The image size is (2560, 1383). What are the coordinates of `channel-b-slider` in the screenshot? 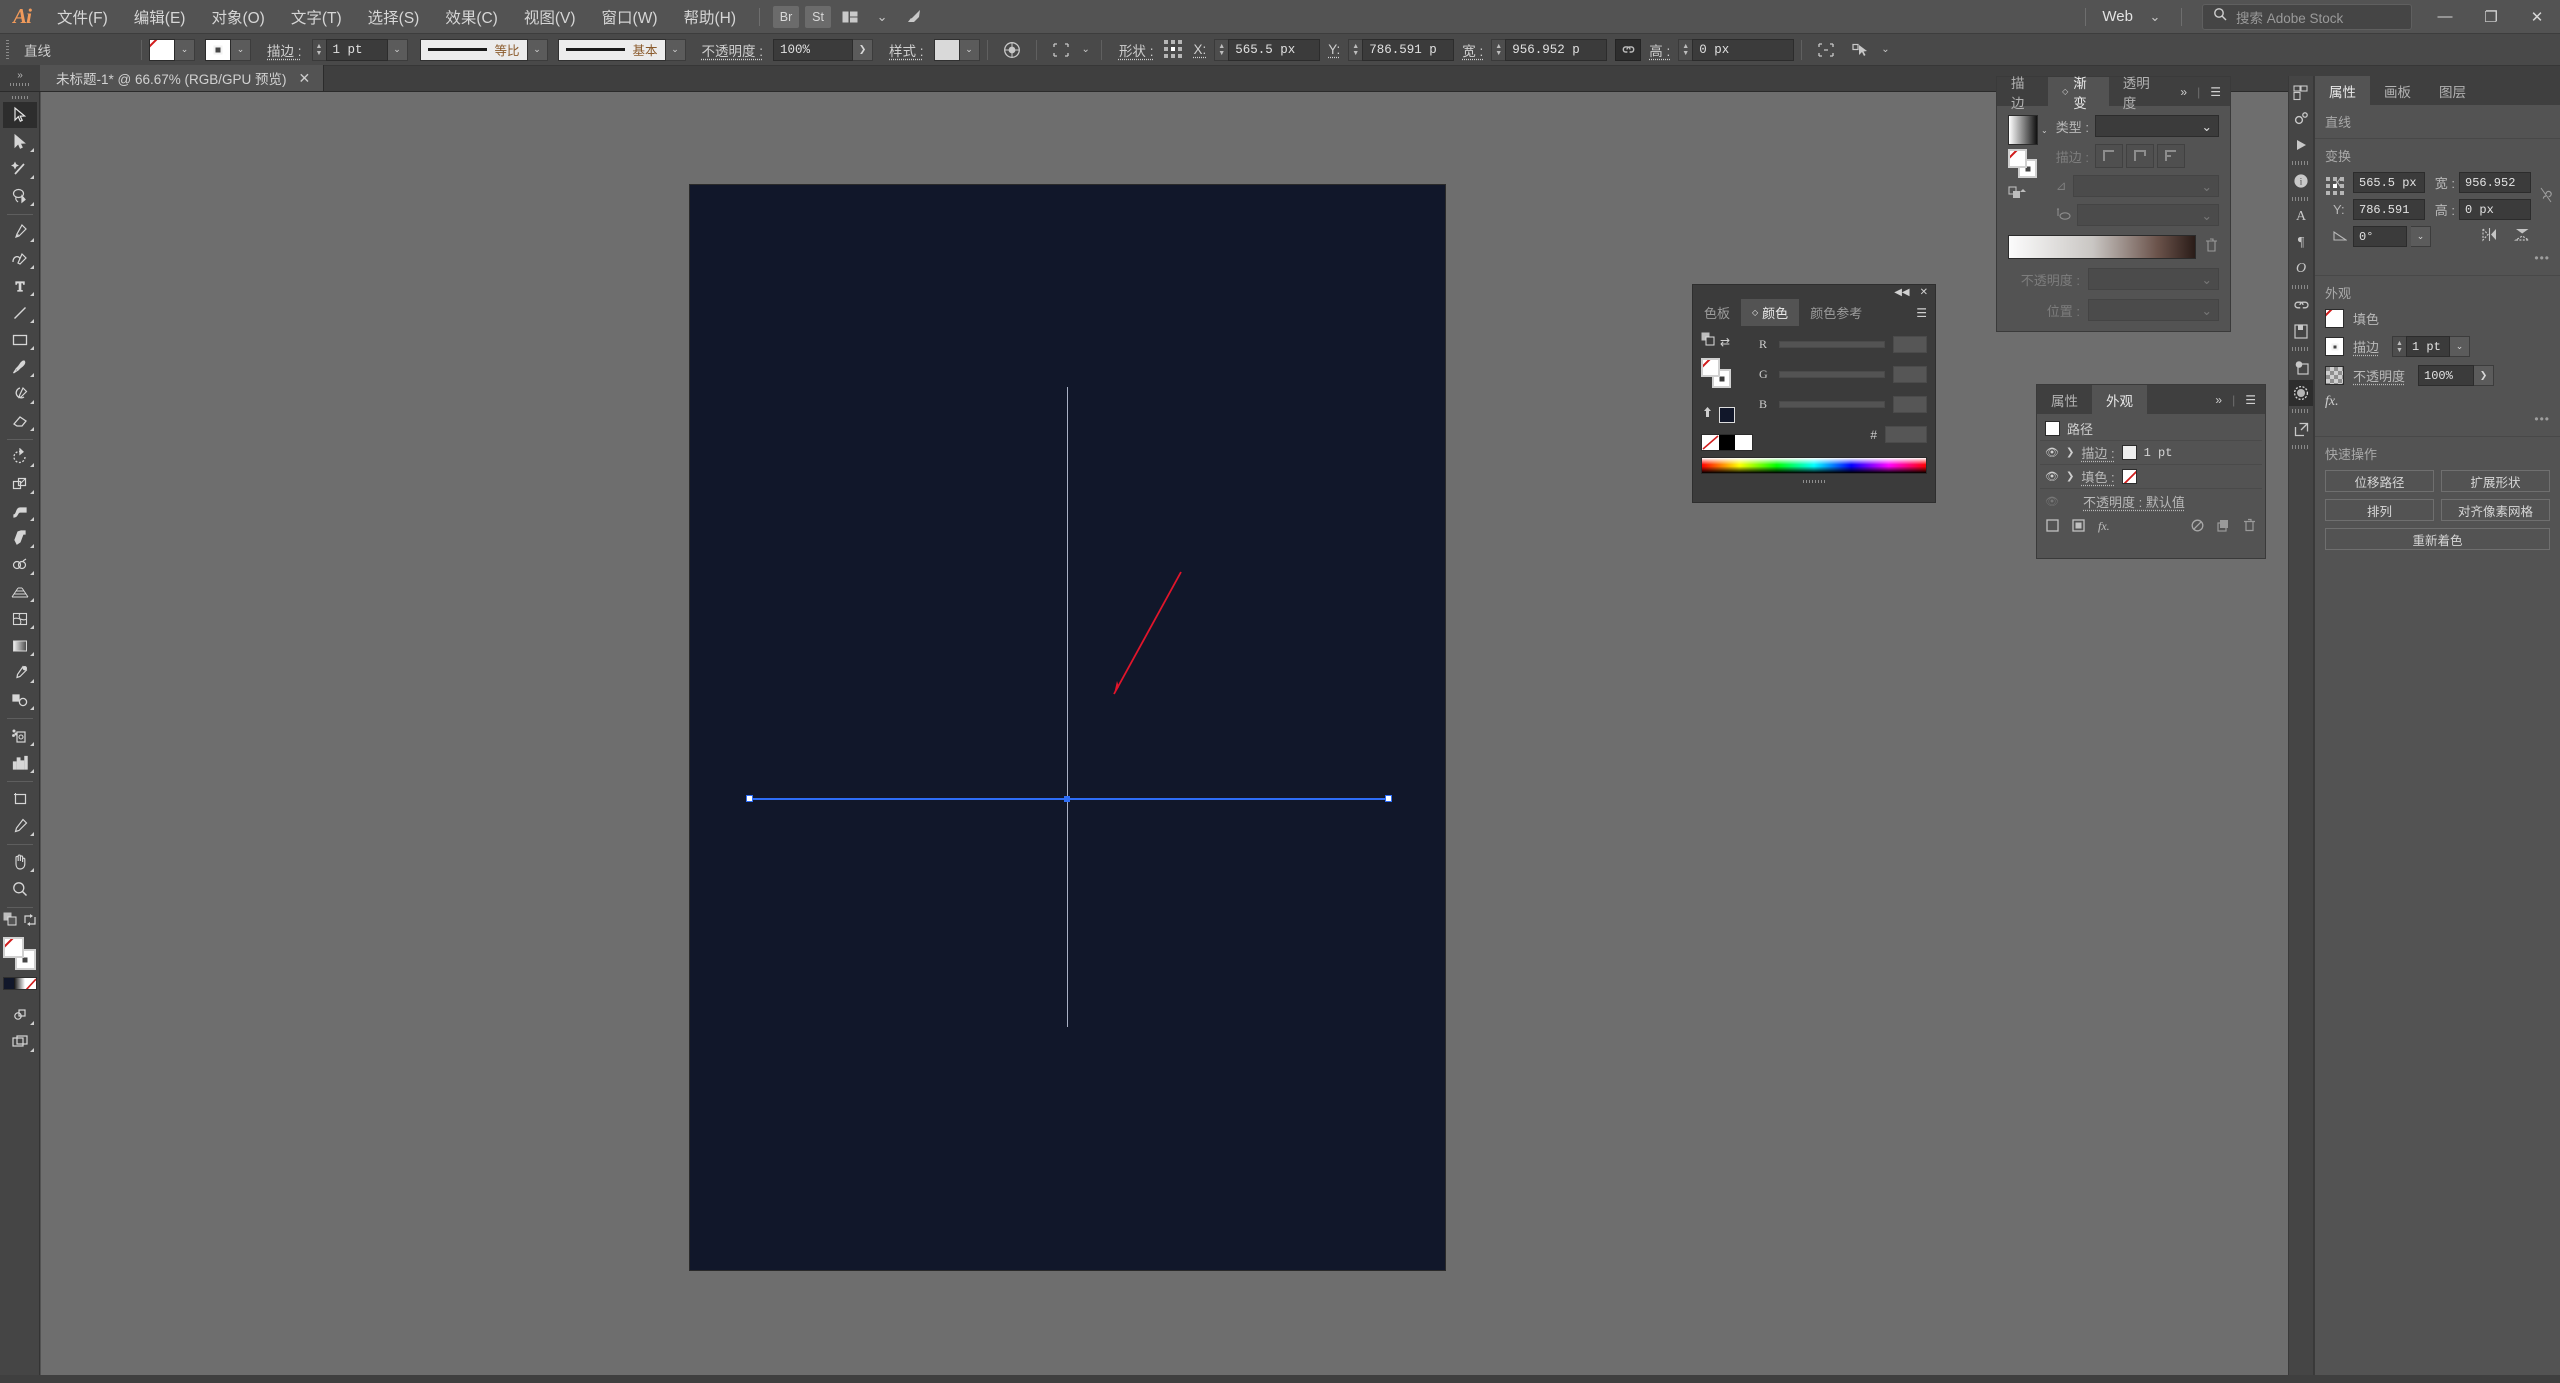 It's located at (1832, 404).